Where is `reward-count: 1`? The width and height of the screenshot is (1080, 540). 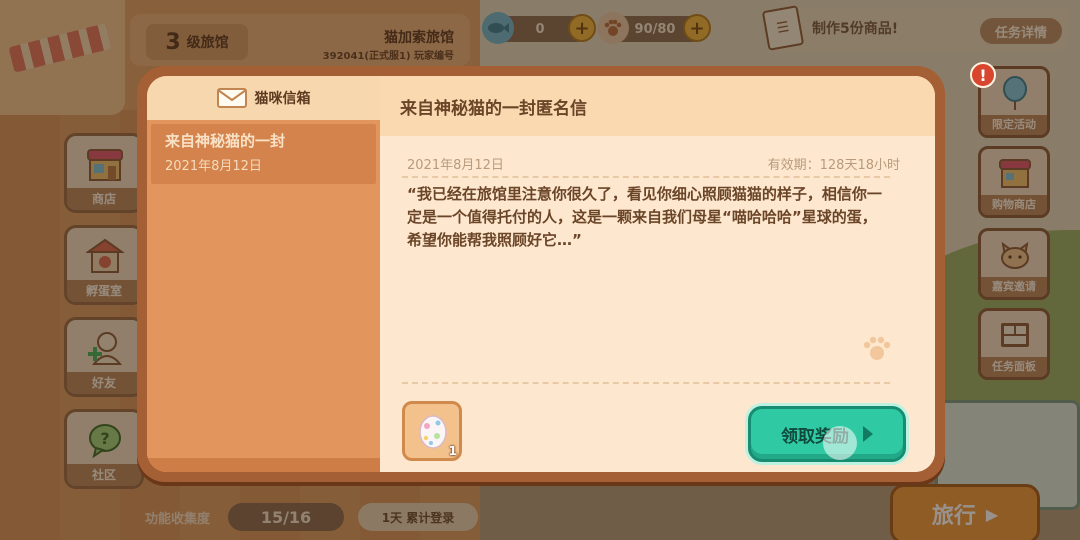 reward-count: 1 is located at coordinates (452, 451).